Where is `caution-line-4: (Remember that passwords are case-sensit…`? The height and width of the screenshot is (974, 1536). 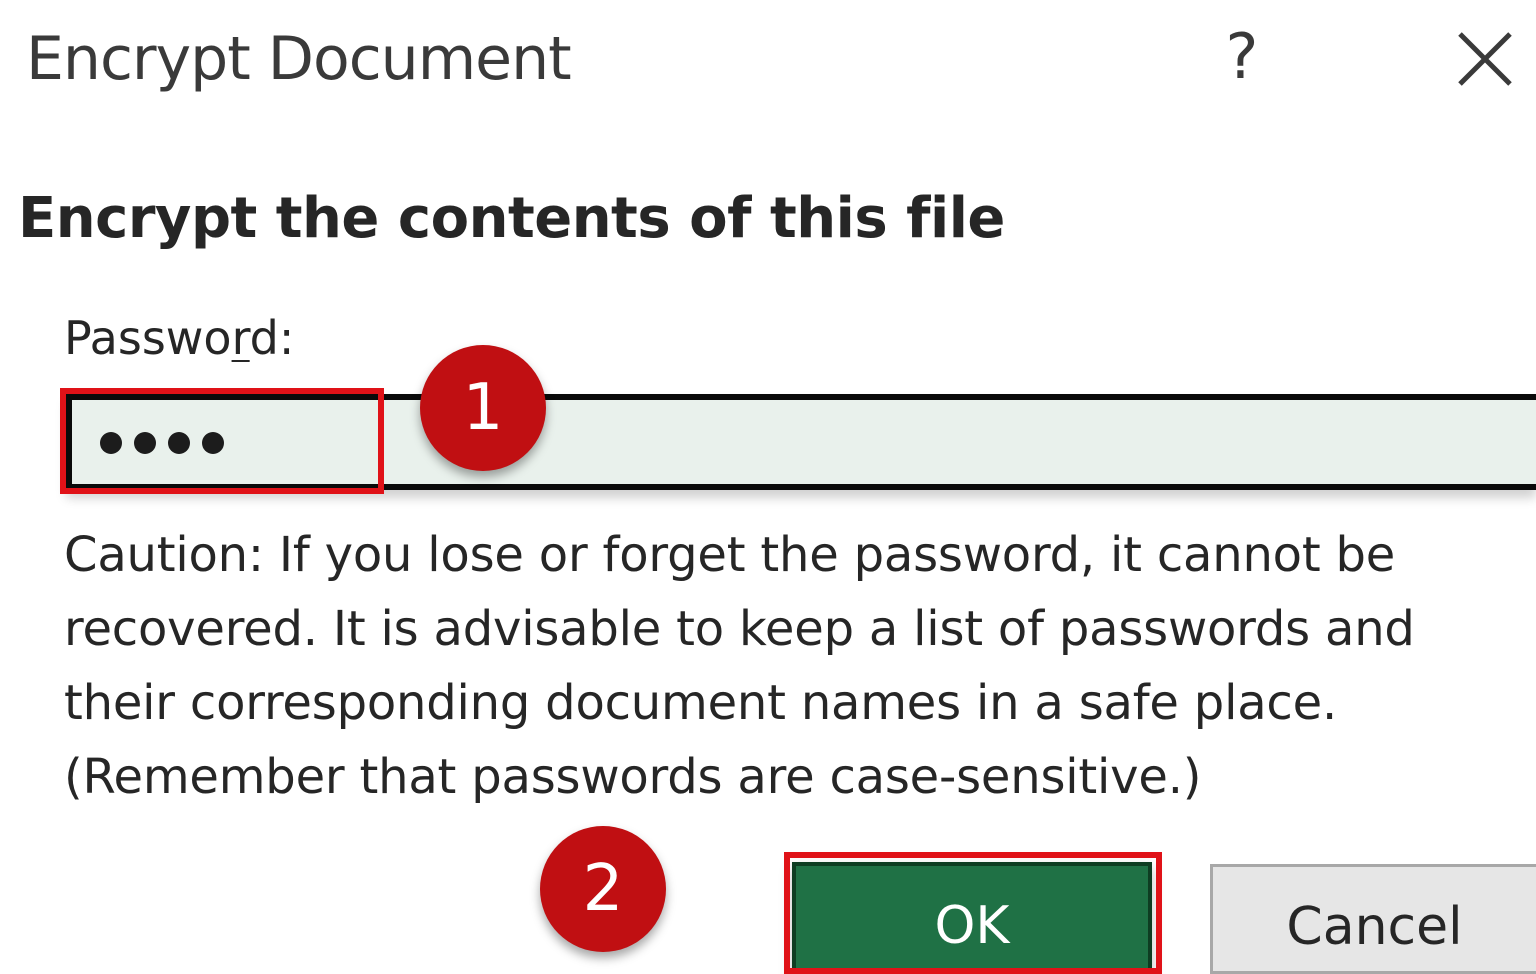 caution-line-4: (Remember that passwords are case-sensit… is located at coordinates (633, 777).